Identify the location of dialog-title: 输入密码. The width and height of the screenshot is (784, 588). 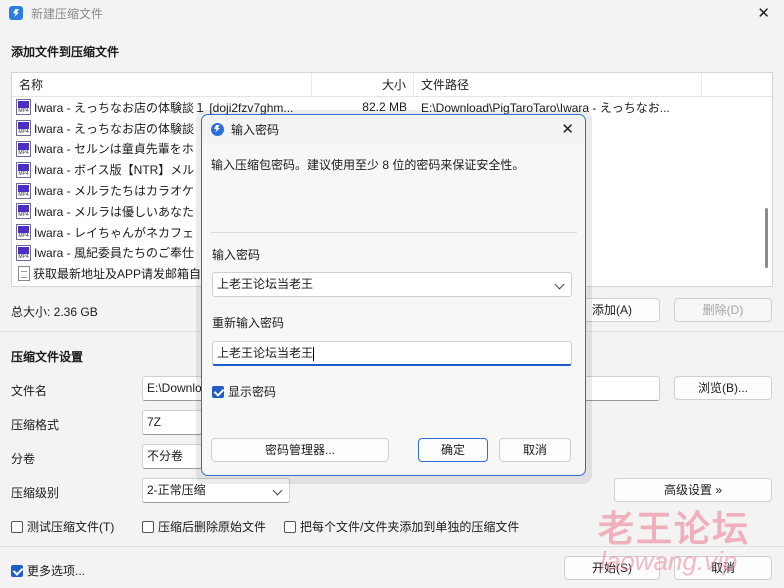
(255, 129).